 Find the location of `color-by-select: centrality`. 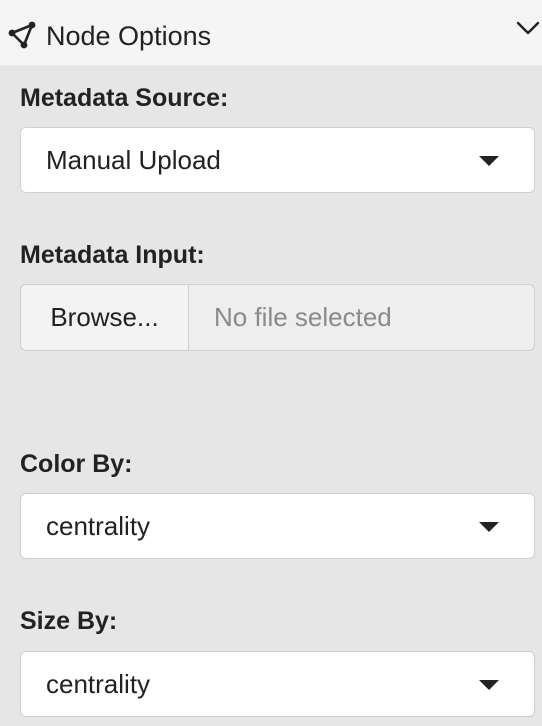

color-by-select: centrality is located at coordinates (277, 526).